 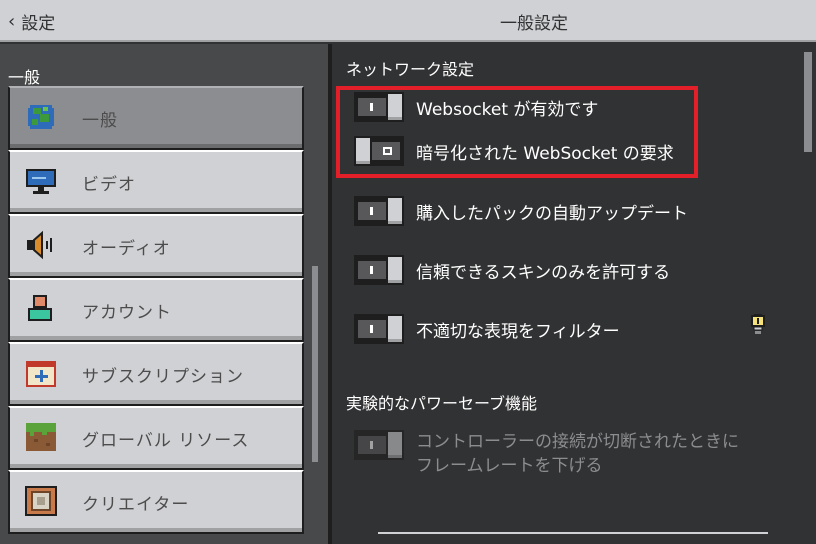 I want to click on sidebar-item-audio: オーディオ, so click(x=156, y=246).